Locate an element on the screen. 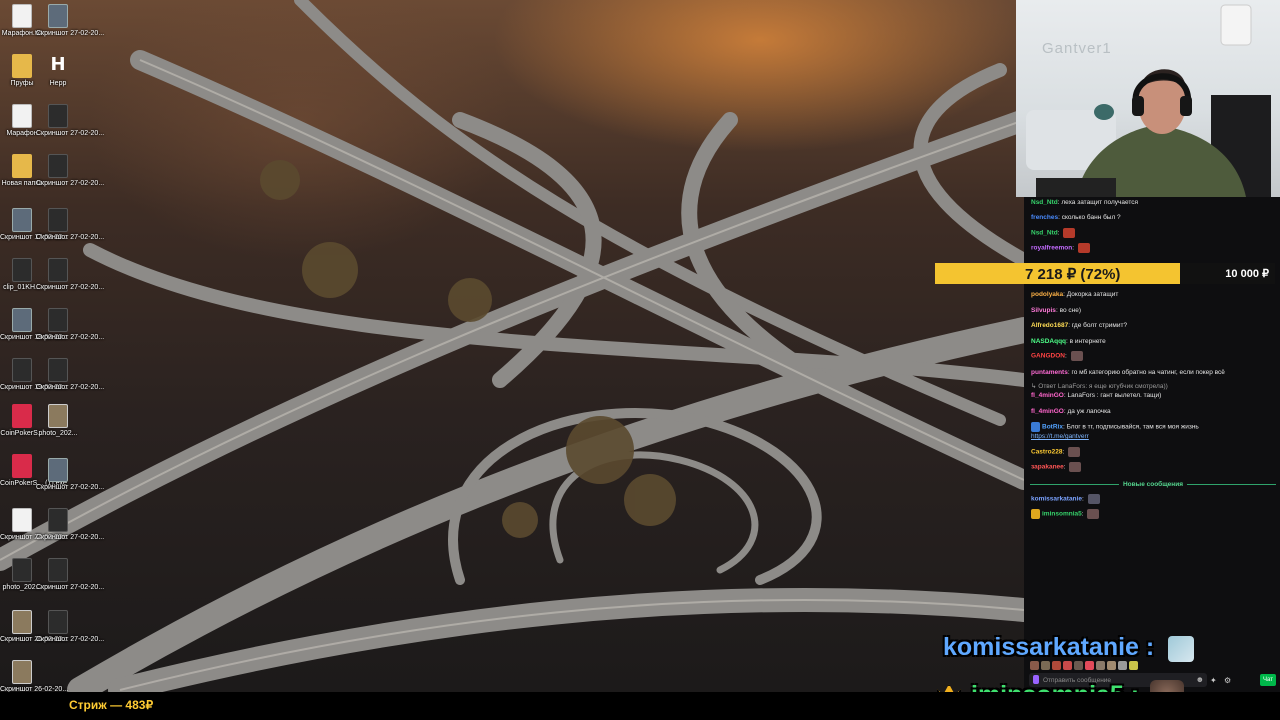 The width and height of the screenshot is (1280, 720). new-messages-divider: Новые сообщения is located at coordinates (1153, 485).